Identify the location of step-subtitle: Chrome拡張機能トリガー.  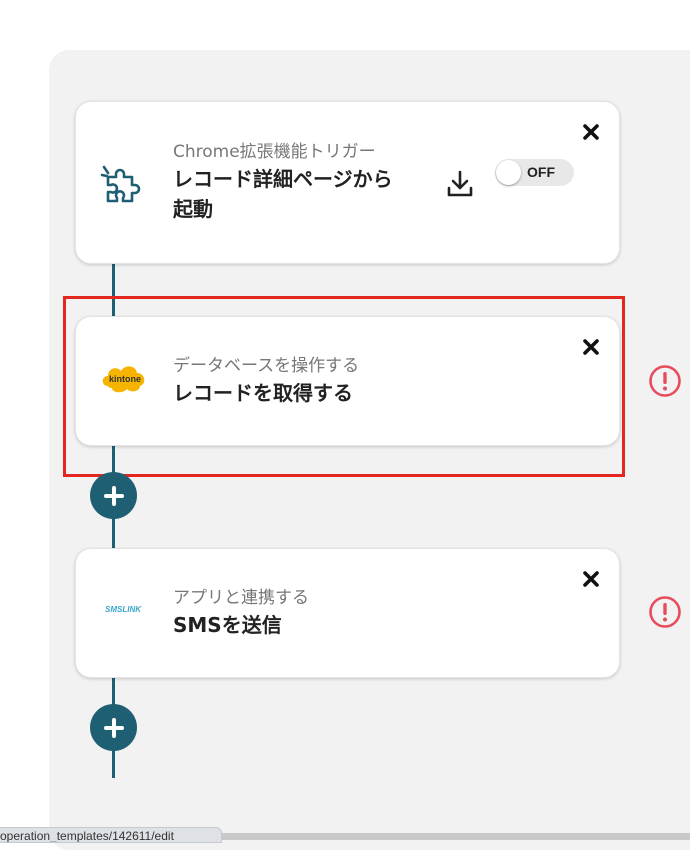
(274, 152).